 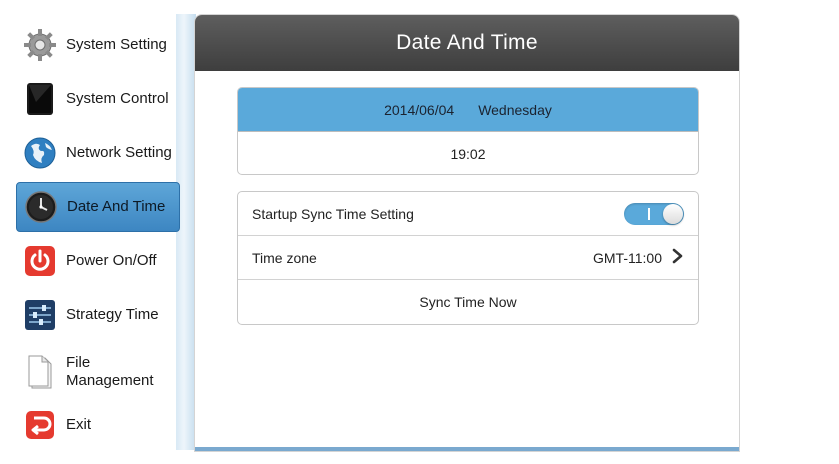 What do you see at coordinates (98, 425) in the screenshot?
I see `sidebar-item-exit: Exit` at bounding box center [98, 425].